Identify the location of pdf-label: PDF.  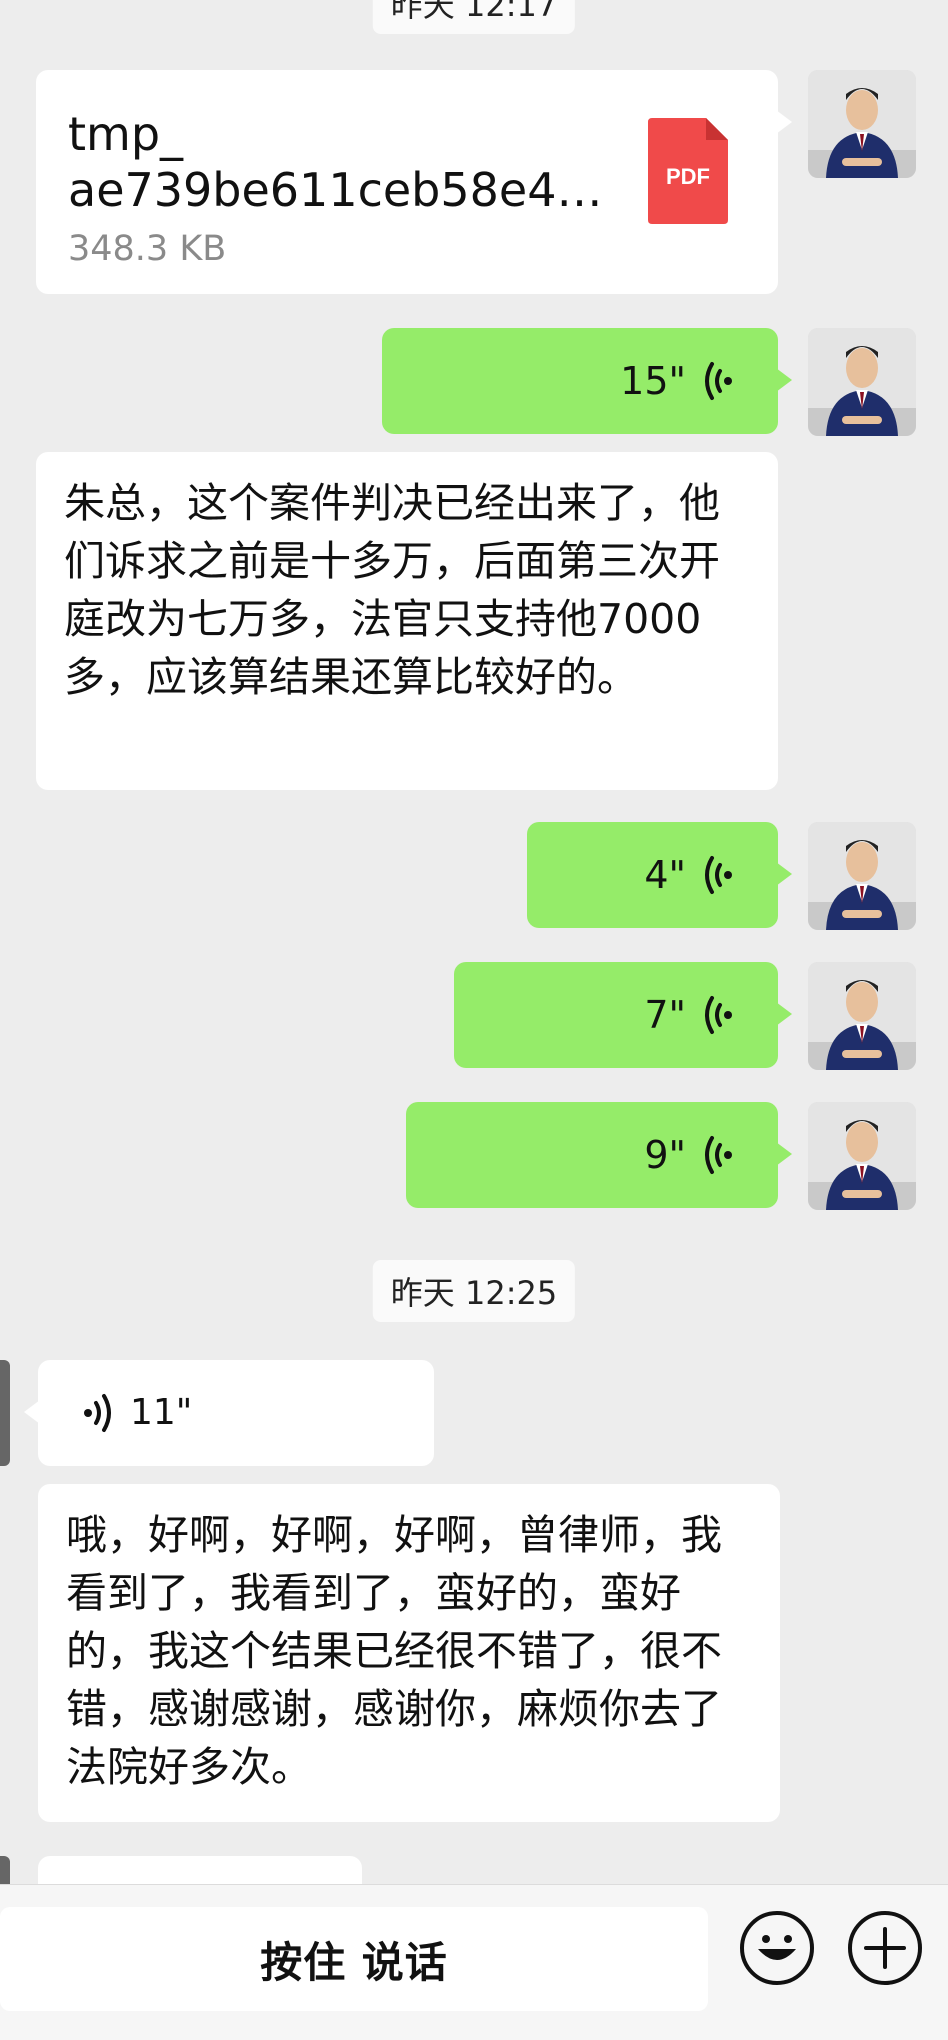
(688, 176).